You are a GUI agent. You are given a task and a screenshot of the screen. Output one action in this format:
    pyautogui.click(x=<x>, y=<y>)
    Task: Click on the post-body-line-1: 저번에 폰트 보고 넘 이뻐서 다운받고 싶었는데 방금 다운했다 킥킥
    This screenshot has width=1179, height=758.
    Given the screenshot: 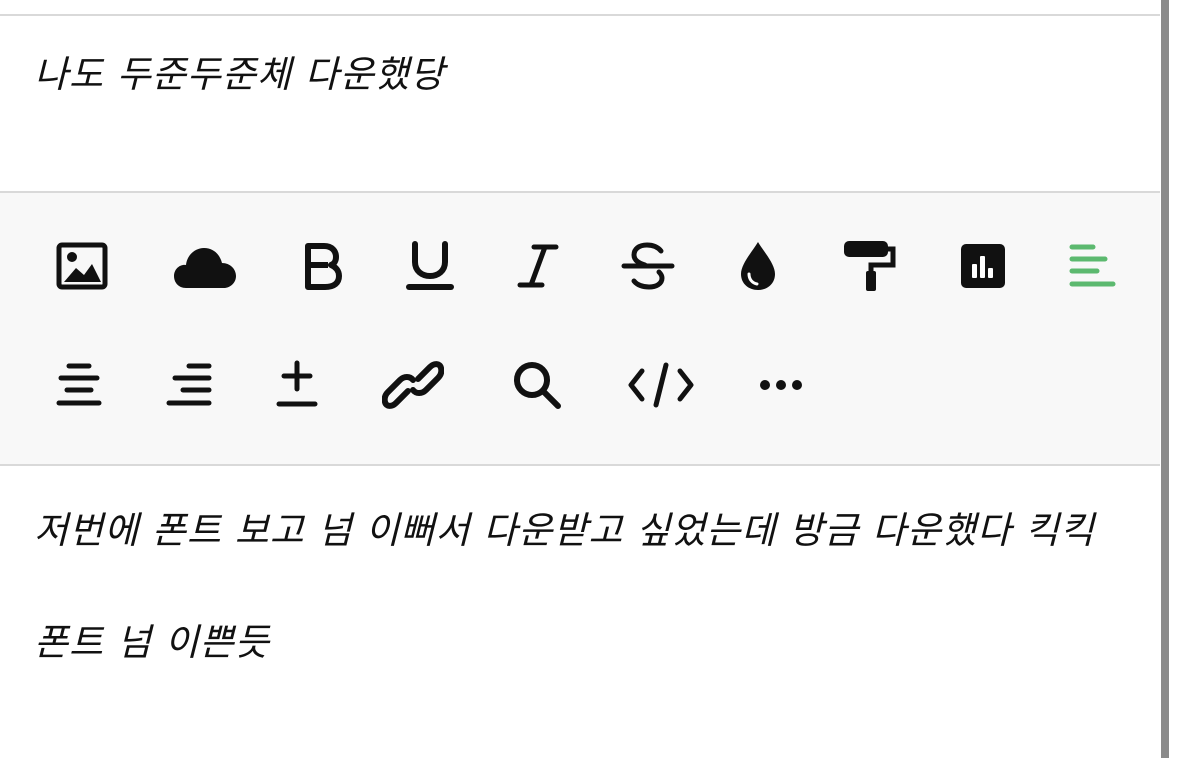 What is the action you would take?
    pyautogui.click(x=564, y=530)
    